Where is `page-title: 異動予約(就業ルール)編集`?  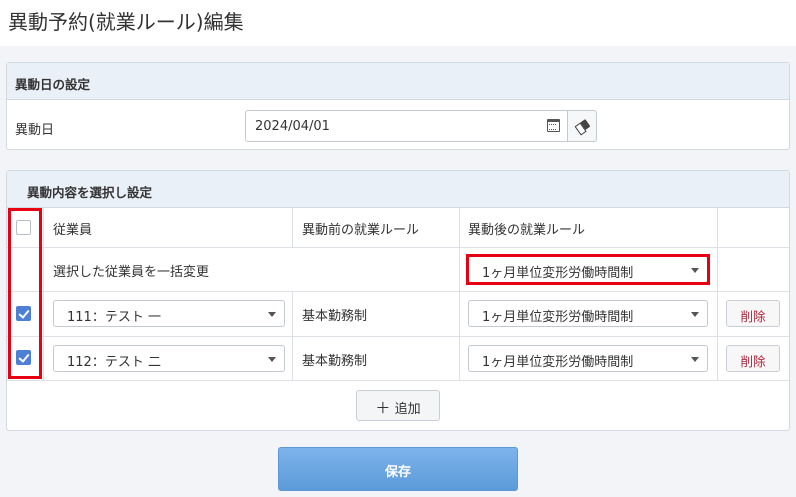 page-title: 異動予約(就業ルール)編集 is located at coordinates (126, 22).